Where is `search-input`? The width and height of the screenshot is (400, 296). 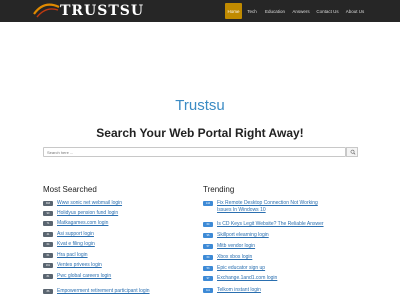 search-input is located at coordinates (194, 152).